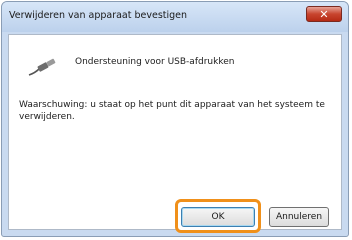  Describe the element at coordinates (155, 62) in the screenshot. I see `device-name: Ondersteuning voor USB-afdrukken` at that location.